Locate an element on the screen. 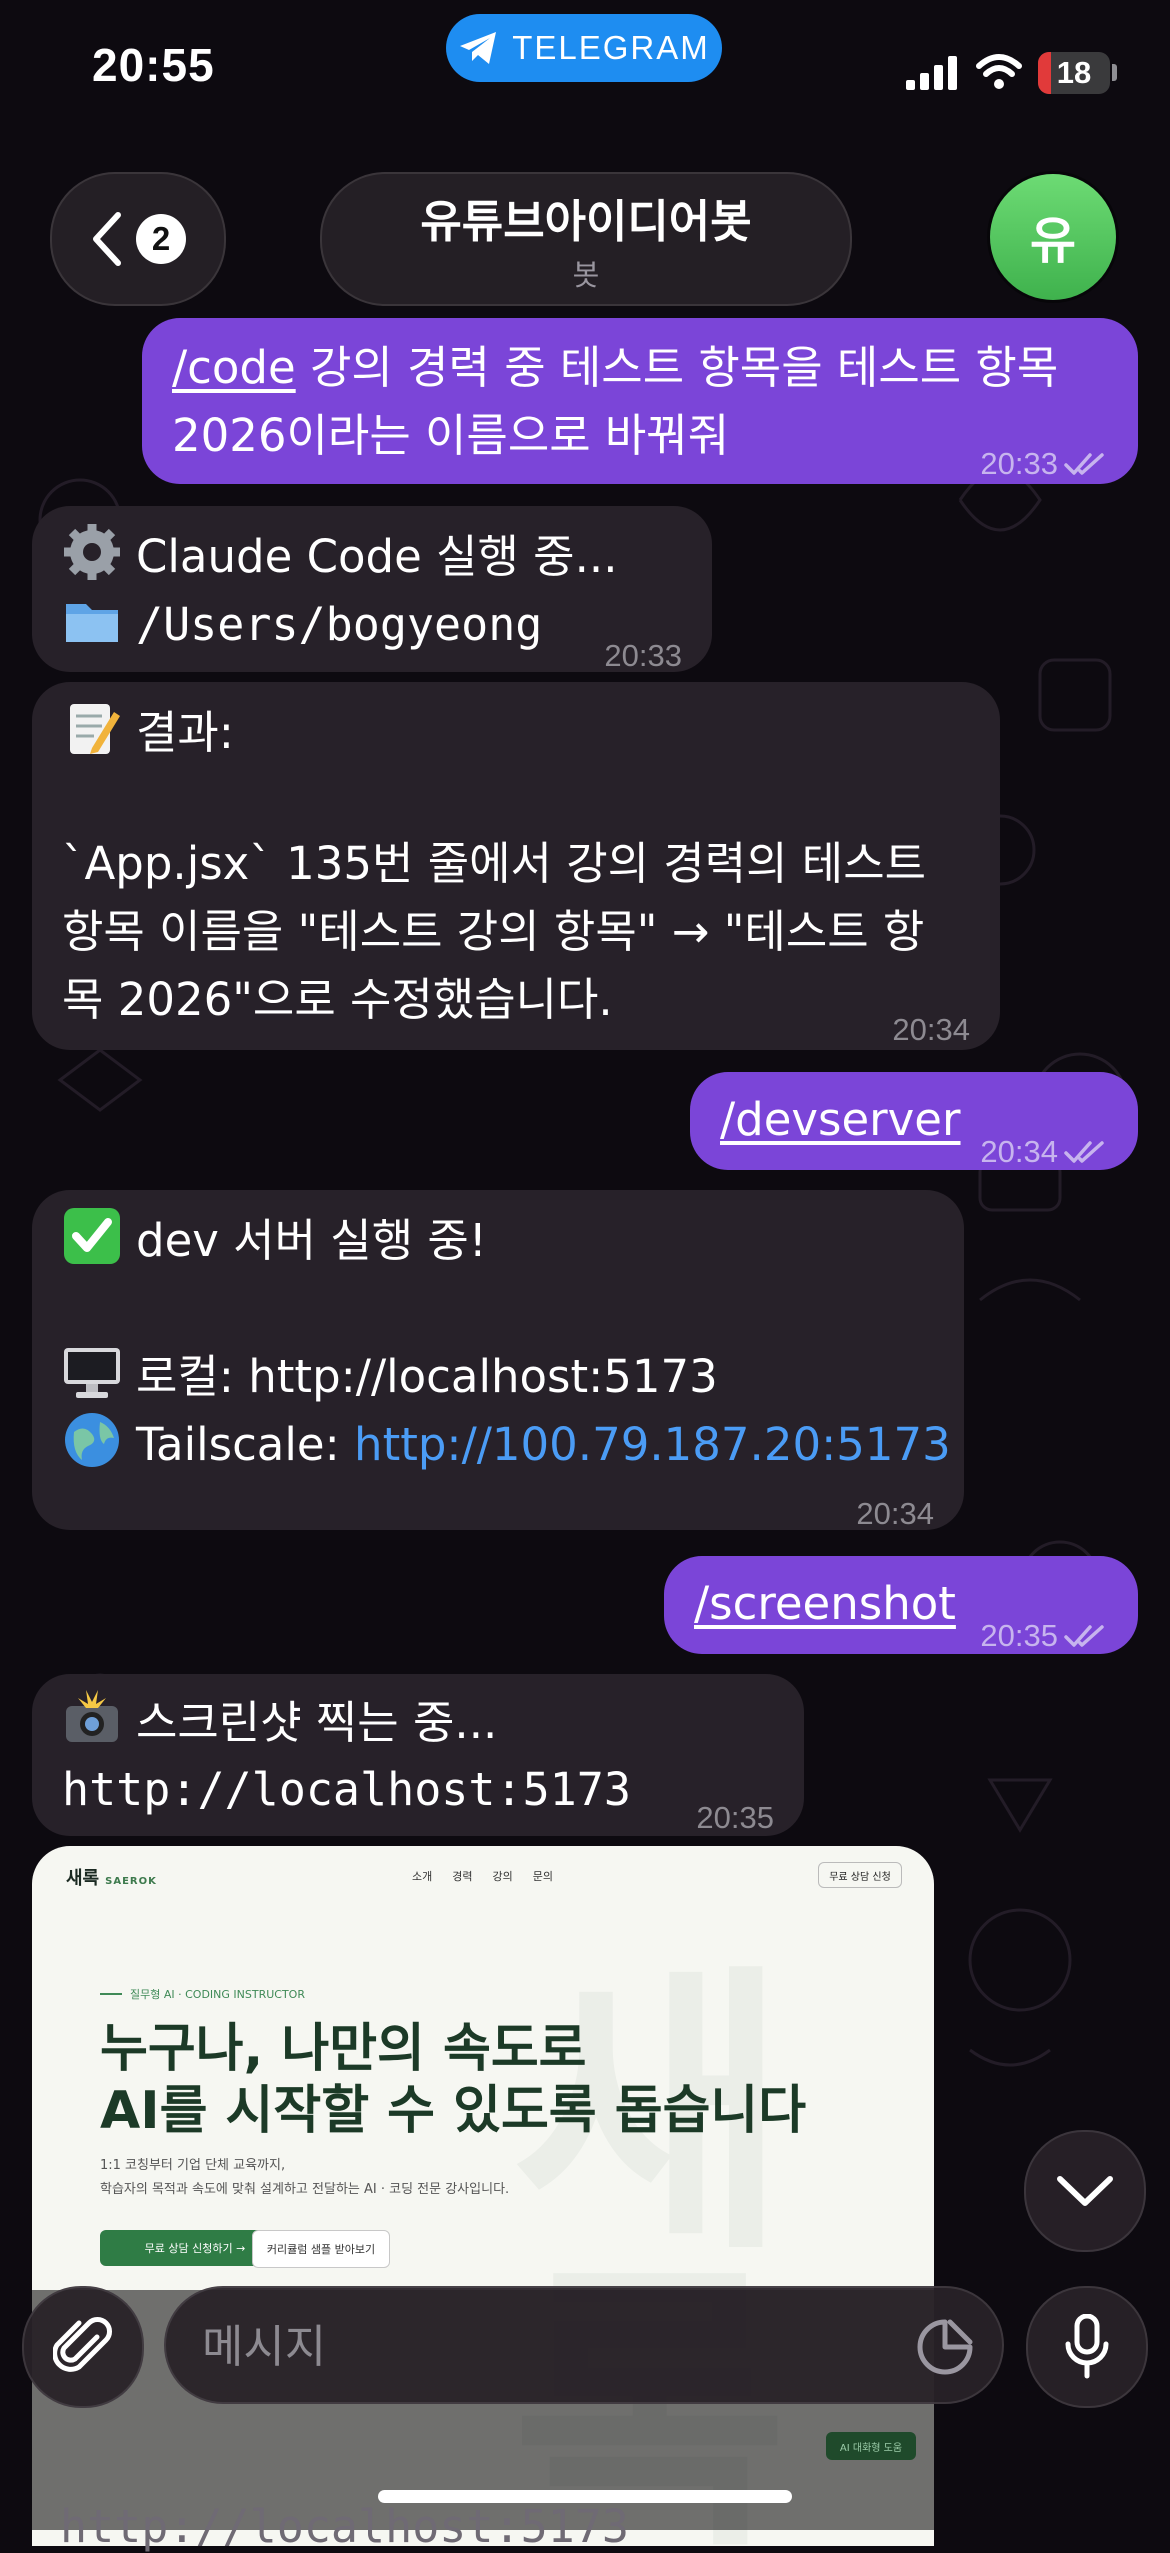 The height and width of the screenshot is (2553, 1170). message-meta: 20:35 is located at coordinates (1044, 1636).